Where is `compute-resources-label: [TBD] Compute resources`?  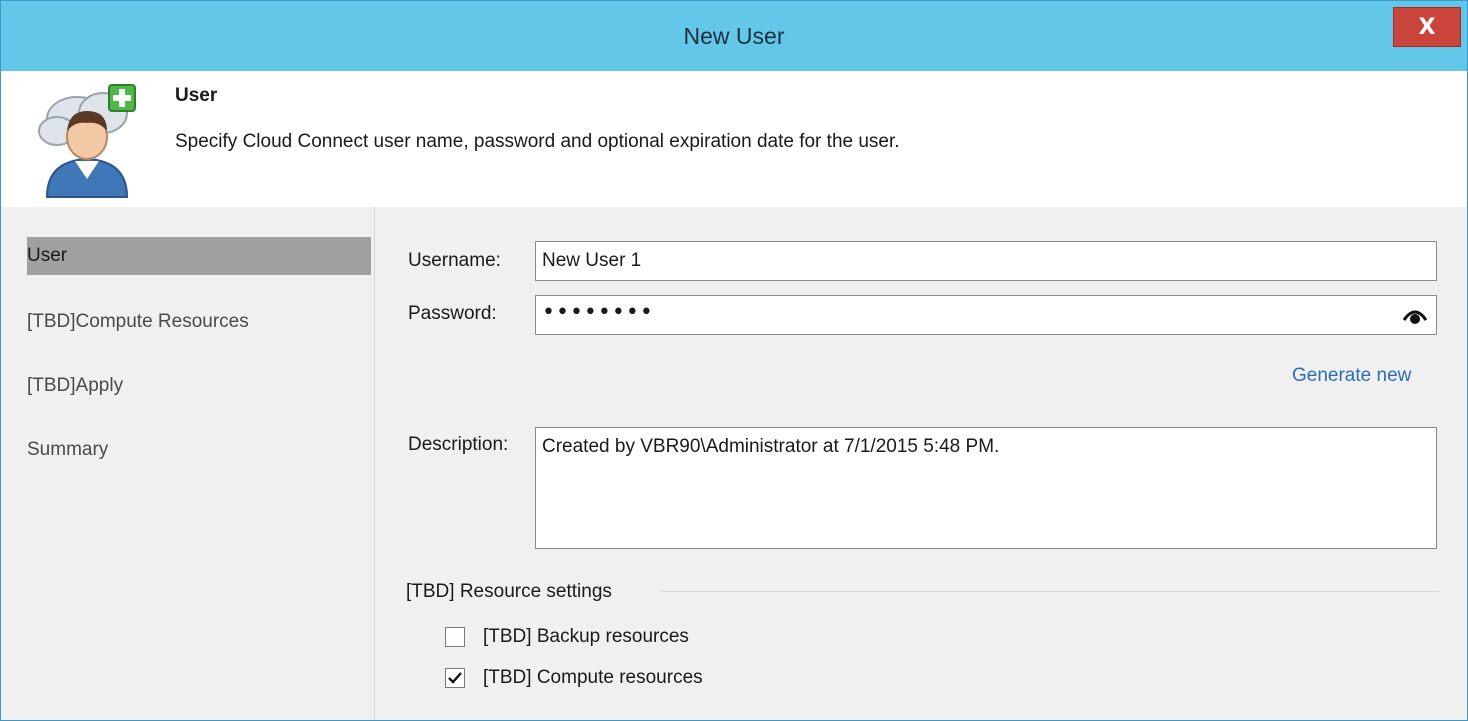
compute-resources-label: [TBD] Compute resources is located at coordinates (593, 678).